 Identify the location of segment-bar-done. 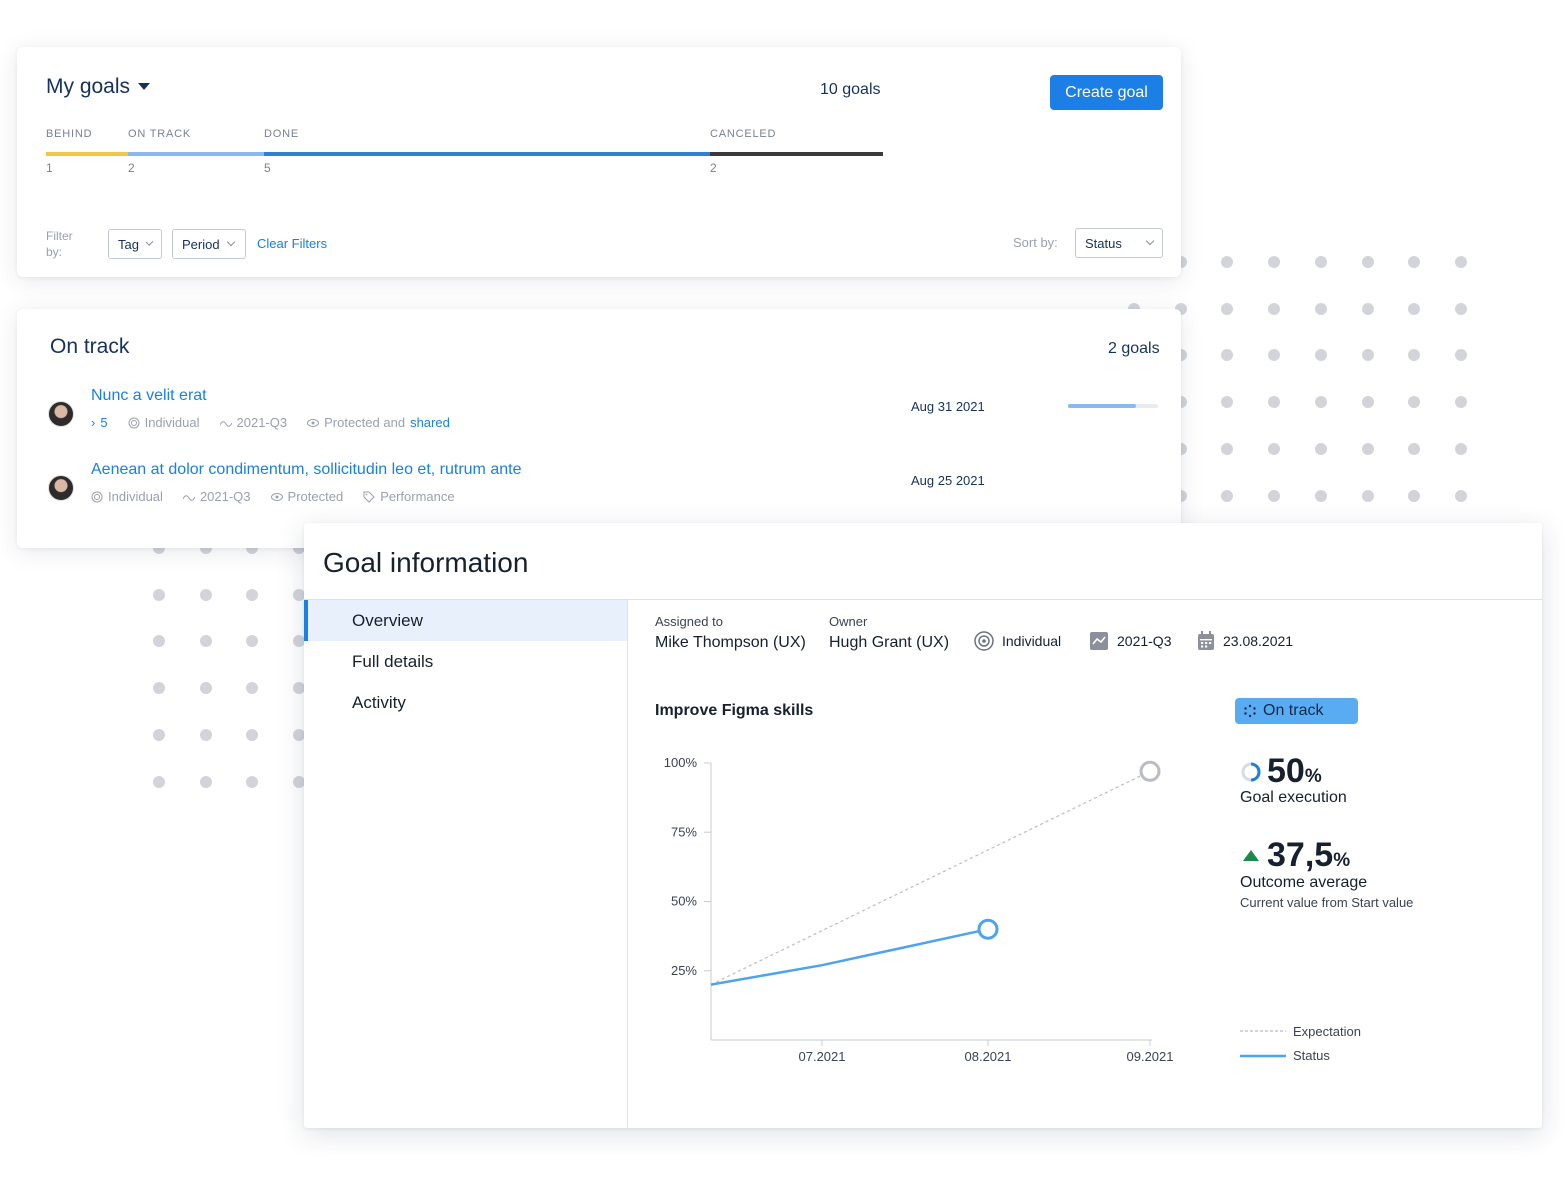
(487, 154).